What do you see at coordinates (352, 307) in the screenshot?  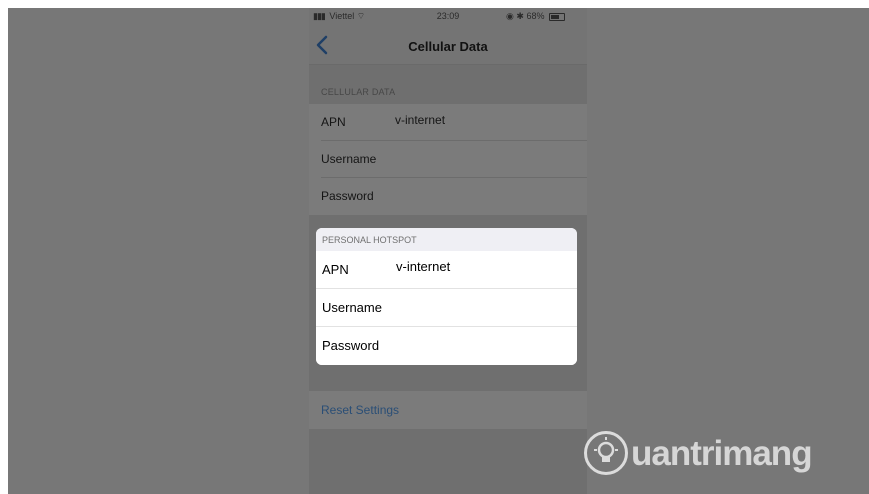 I see `hotspot-username-label: Username` at bounding box center [352, 307].